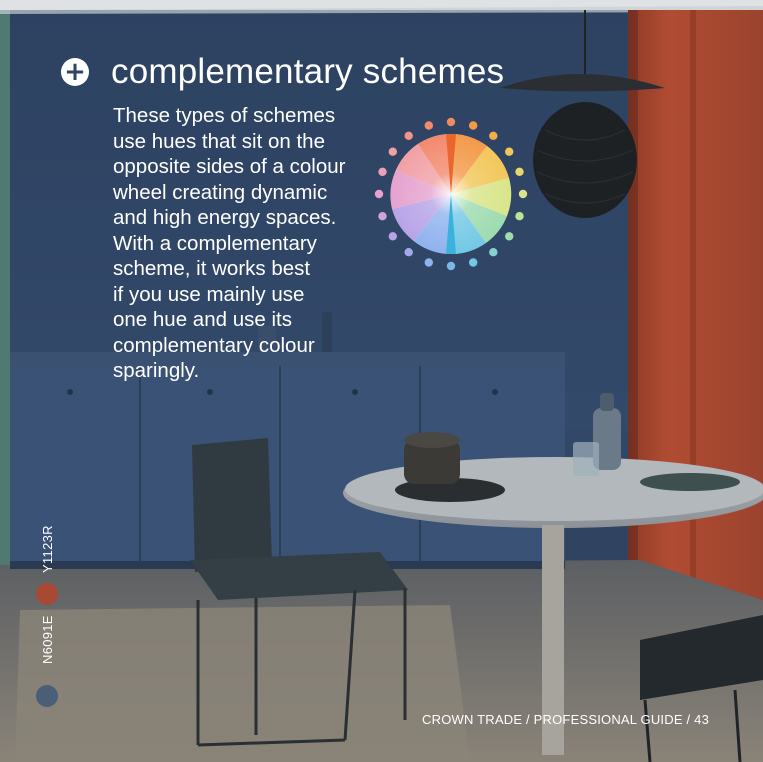 This screenshot has width=763, height=762. What do you see at coordinates (212, 268) in the screenshot?
I see `body-line: scheme, it works best` at bounding box center [212, 268].